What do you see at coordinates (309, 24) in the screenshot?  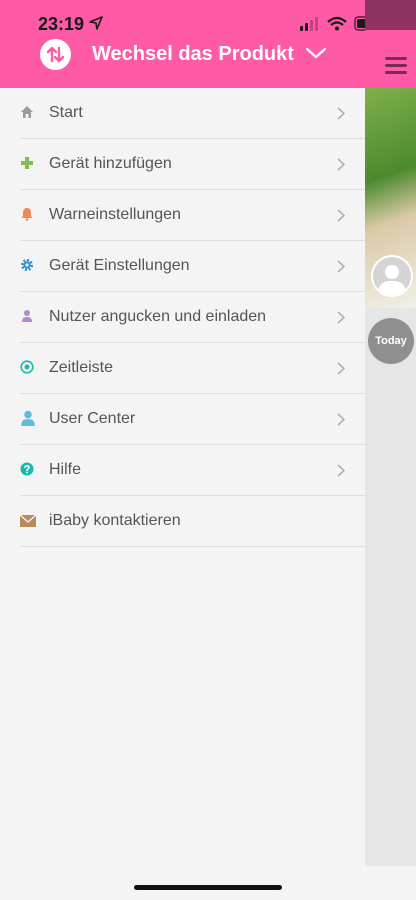 I see `signal-icon` at bounding box center [309, 24].